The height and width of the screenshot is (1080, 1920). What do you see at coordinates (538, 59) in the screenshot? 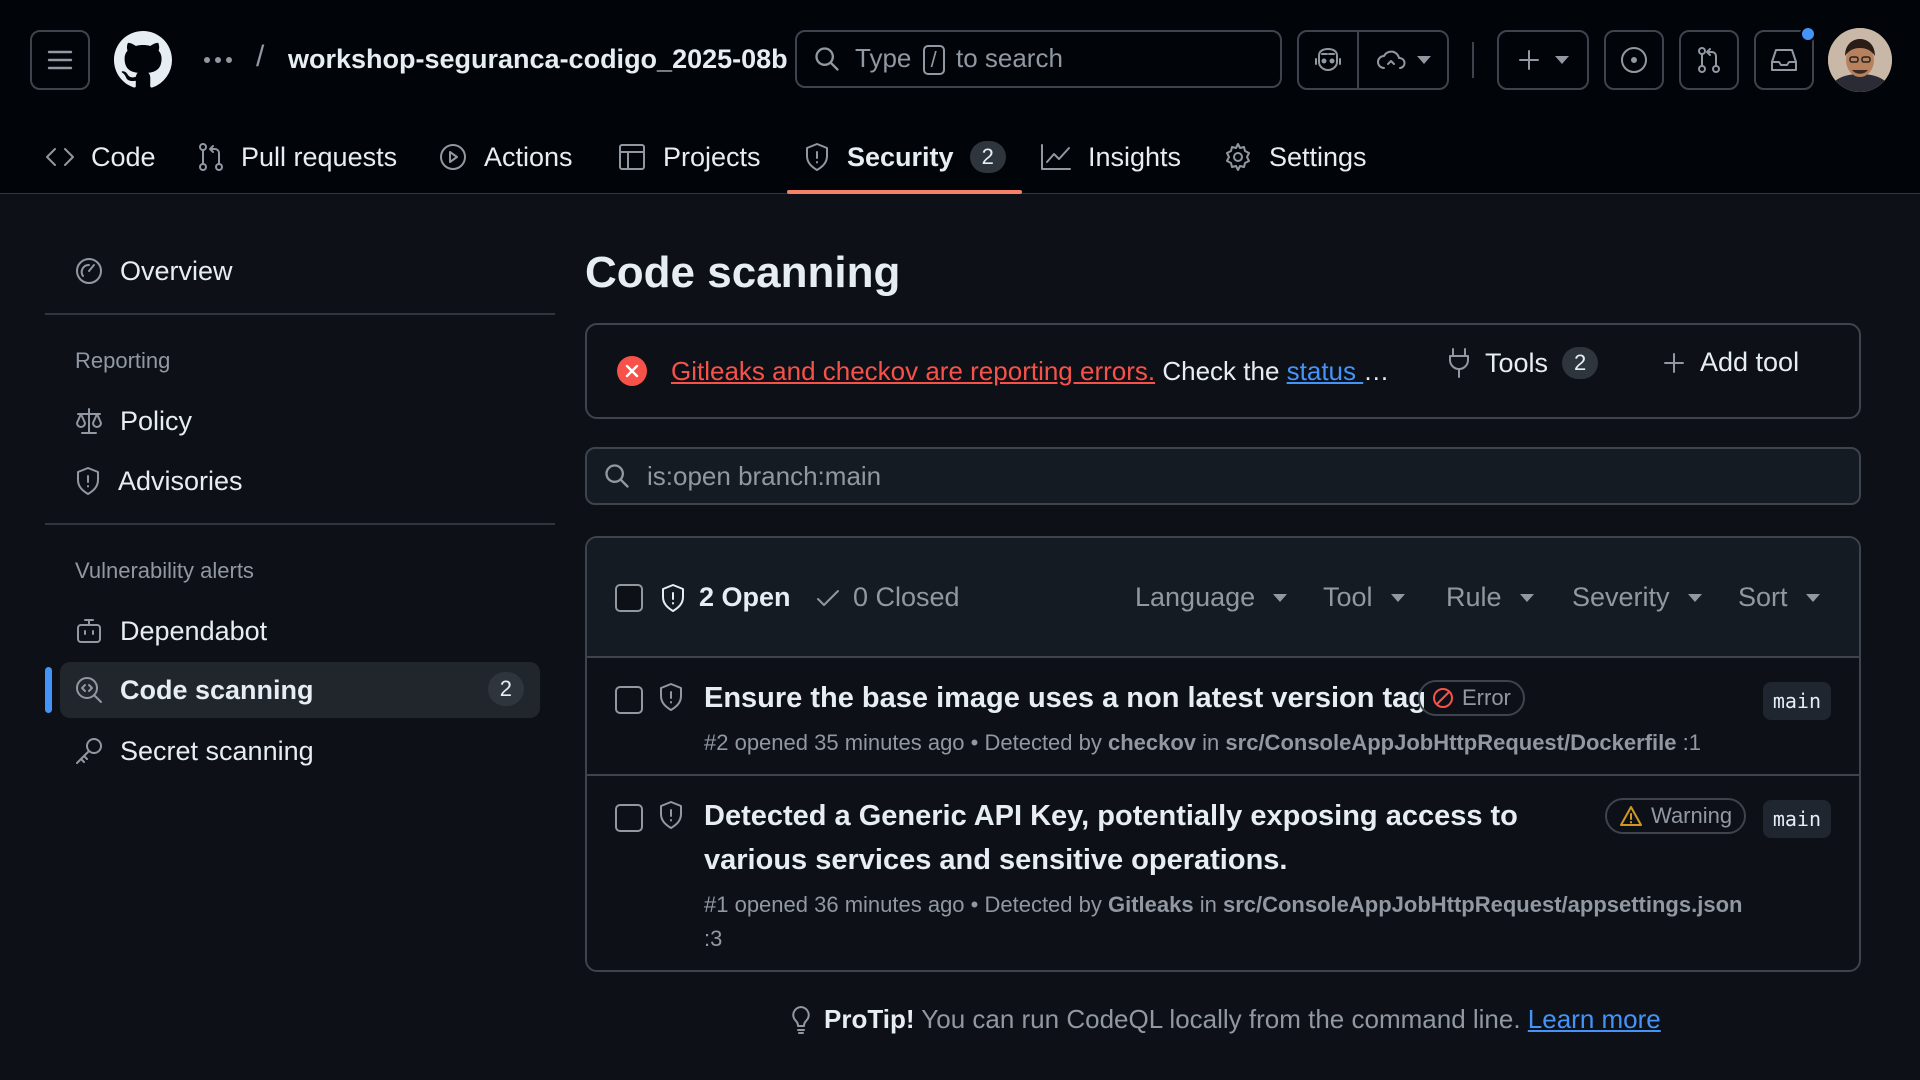
I see `repo-name-link: workshop-seguranca-codigo_2025-08b` at bounding box center [538, 59].